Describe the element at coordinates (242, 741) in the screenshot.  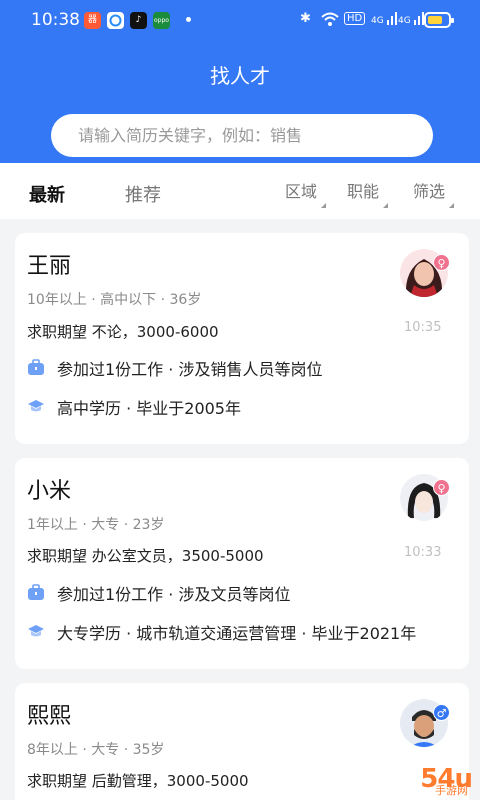
I see `resume-card: 熙熙 8年以上 · 大专 · 35岁 求职期望 后勤管理，3000-5000 ♂` at that location.